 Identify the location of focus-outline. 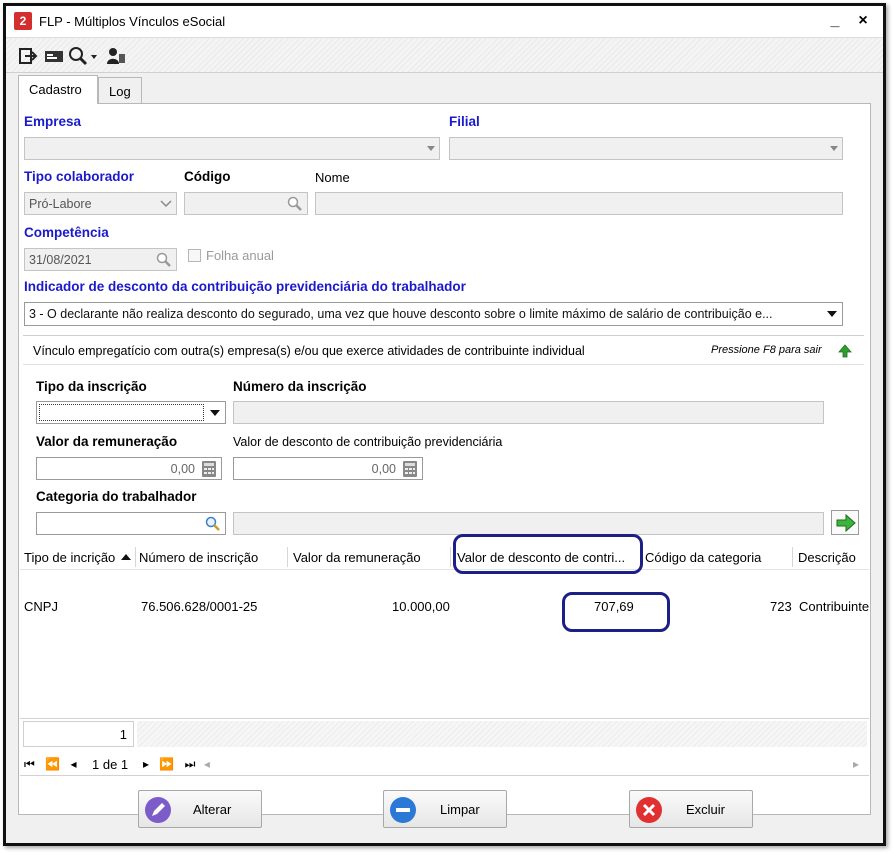
(121, 412).